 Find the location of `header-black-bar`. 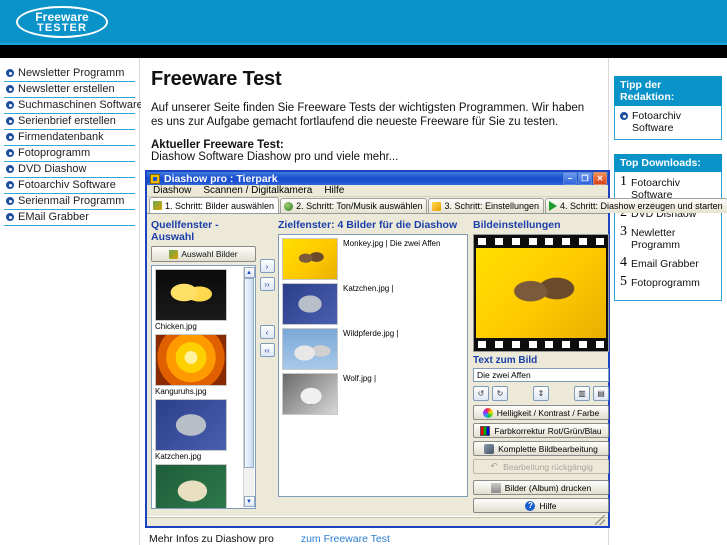

header-black-bar is located at coordinates (363, 51).